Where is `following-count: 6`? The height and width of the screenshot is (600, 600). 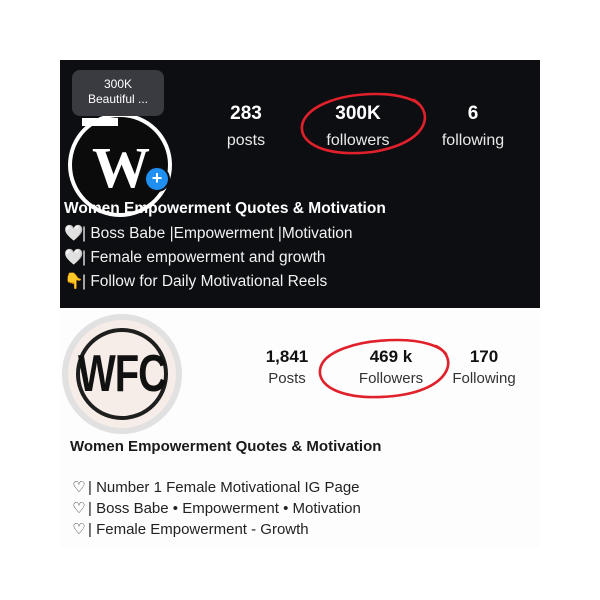 following-count: 6 is located at coordinates (473, 113).